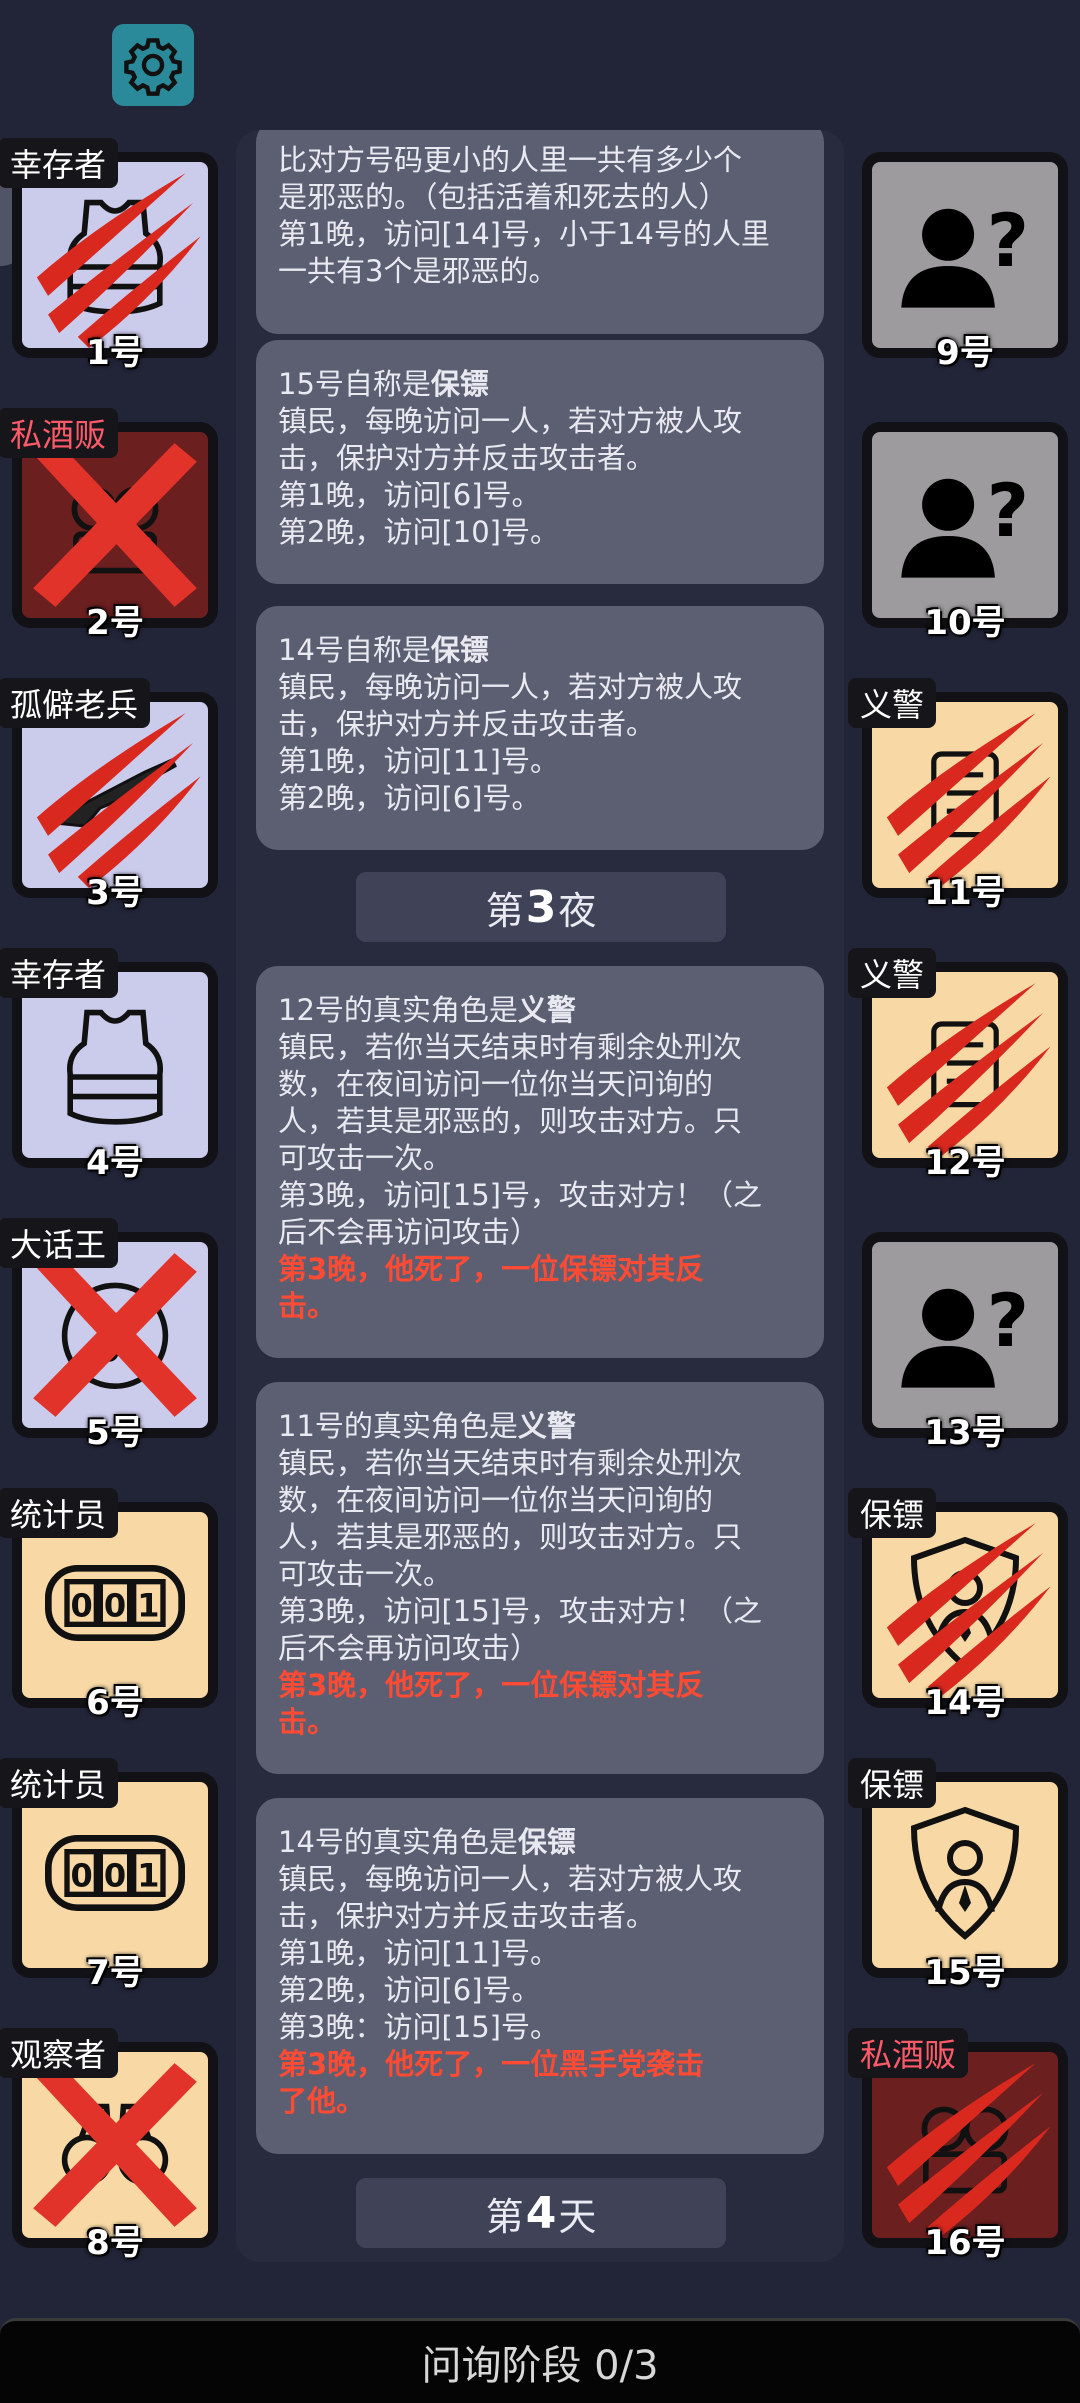 The image size is (1080, 2403). I want to click on player-number: 16号, so click(965, 2243).